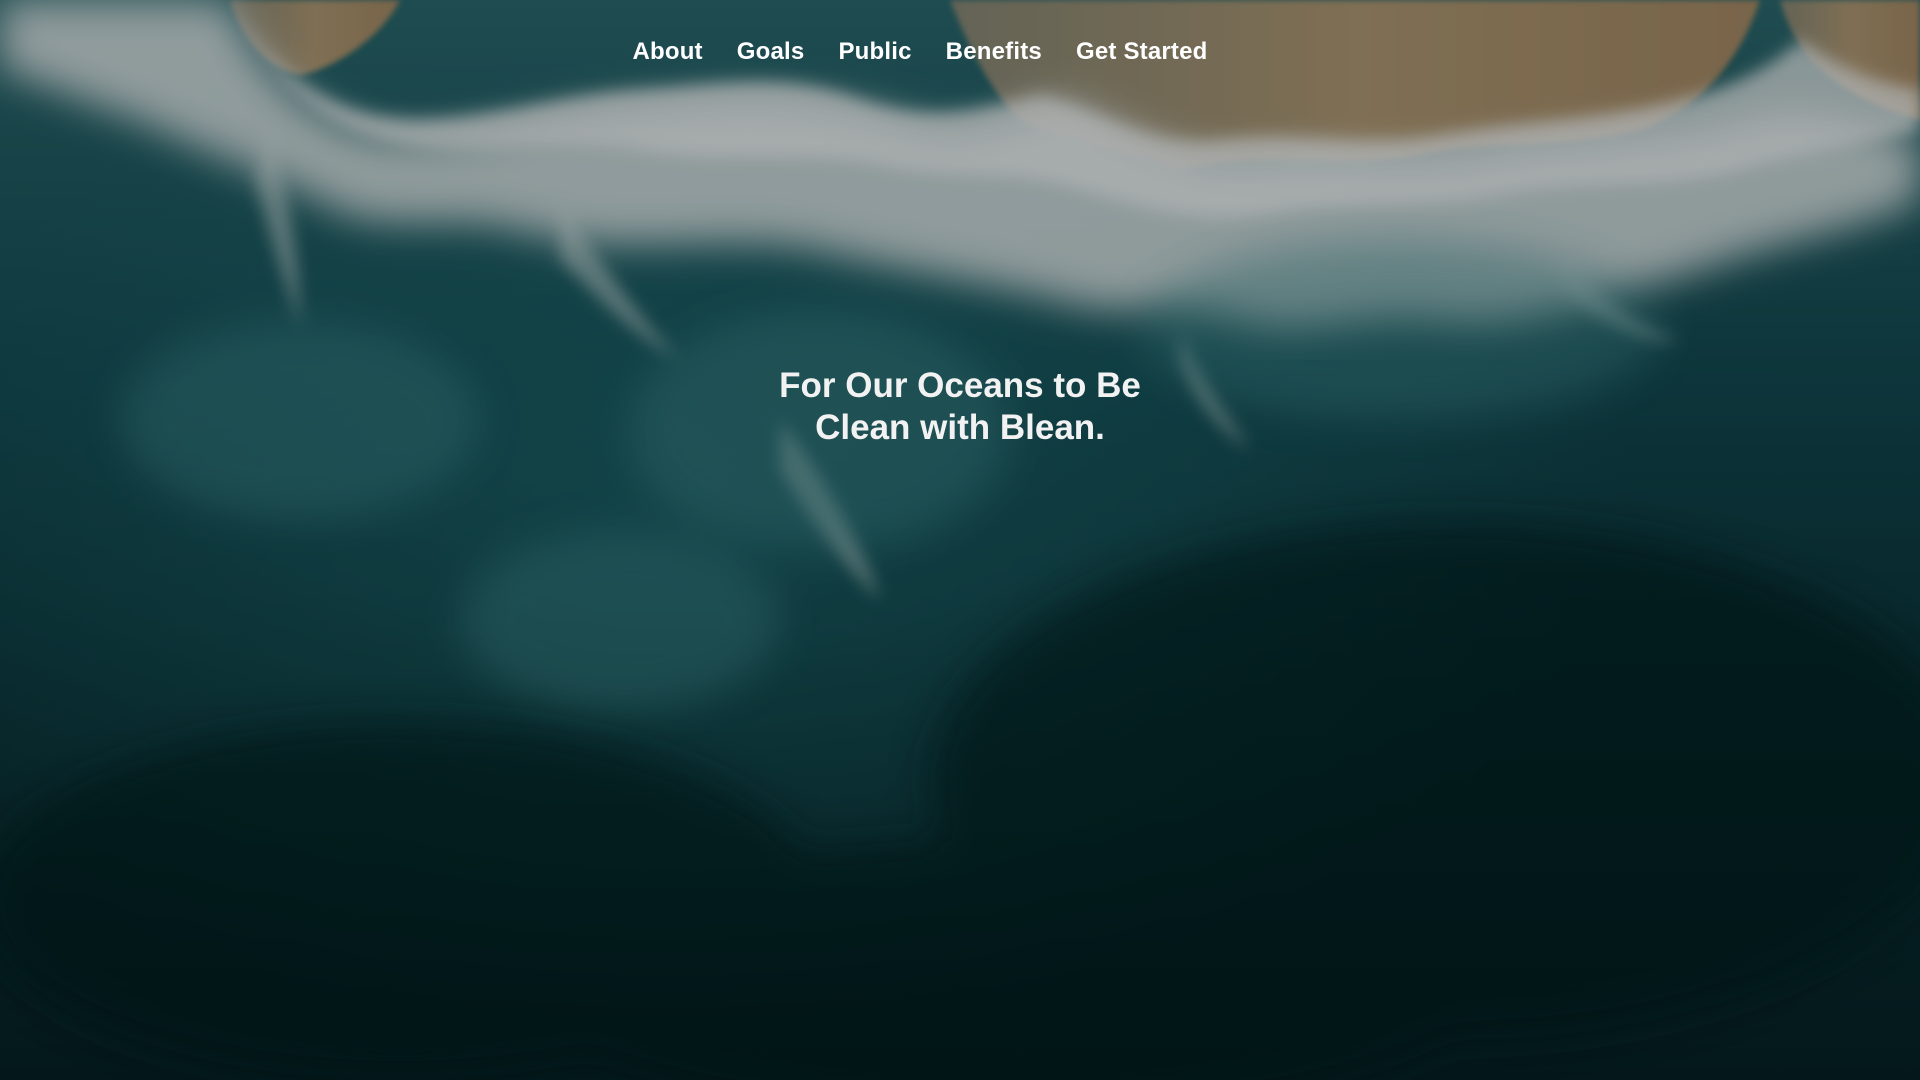 The height and width of the screenshot is (1080, 1920). Describe the element at coordinates (960, 427) in the screenshot. I see `hero-headline-line-2: Clean with Blean.` at that location.